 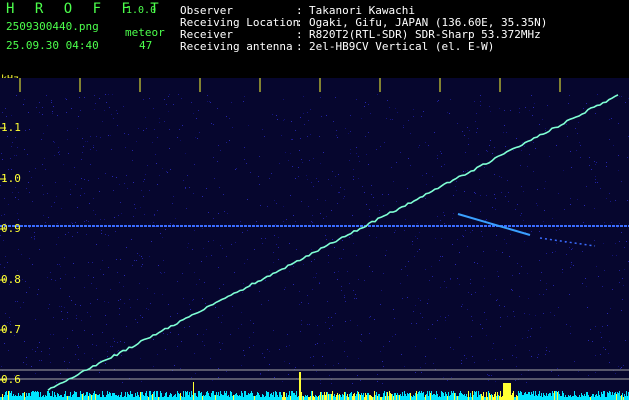 I want to click on frequency-tick-label: 0.9, so click(x=11, y=228).